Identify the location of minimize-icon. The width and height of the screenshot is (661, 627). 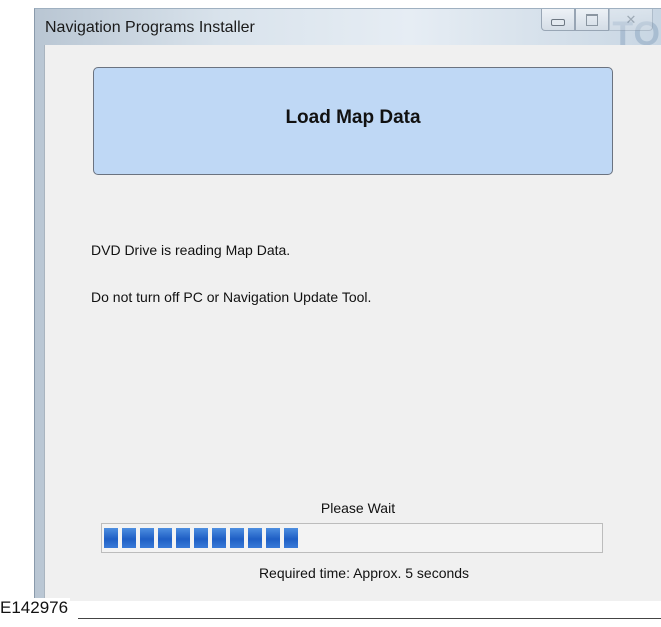
(558, 22).